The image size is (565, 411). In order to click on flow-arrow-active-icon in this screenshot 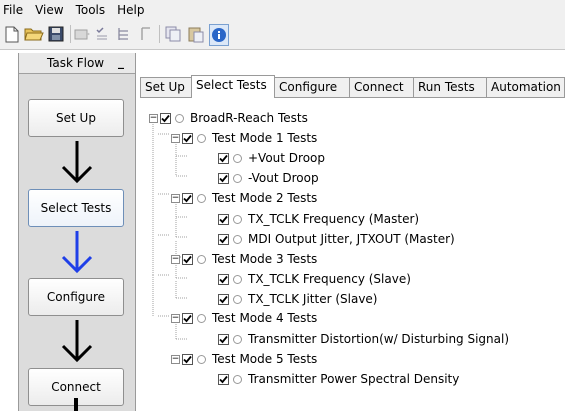, I will do `click(77, 252)`.